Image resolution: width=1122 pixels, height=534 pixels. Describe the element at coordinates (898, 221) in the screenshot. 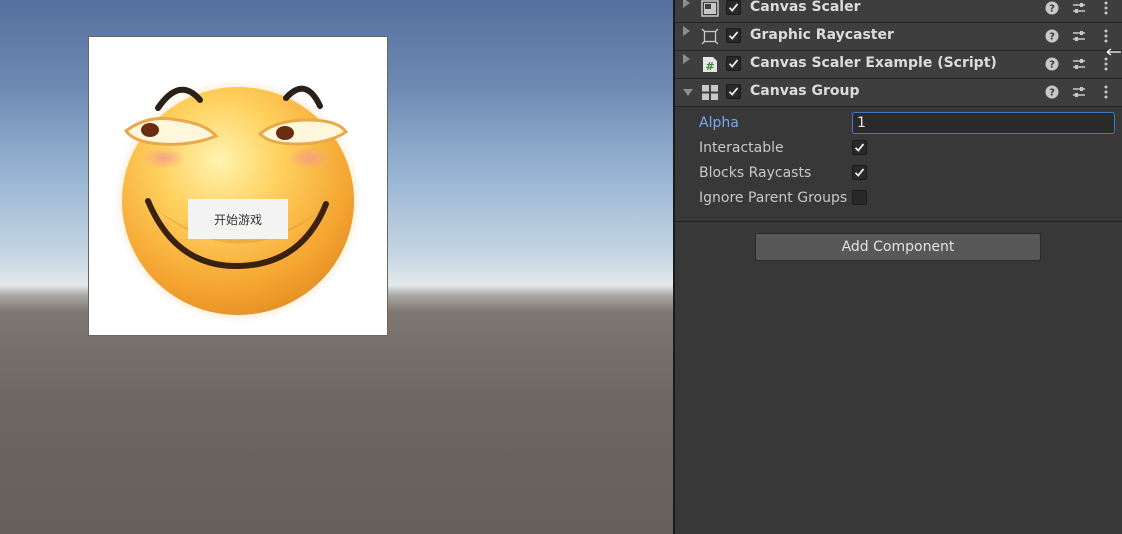

I see `divider` at that location.